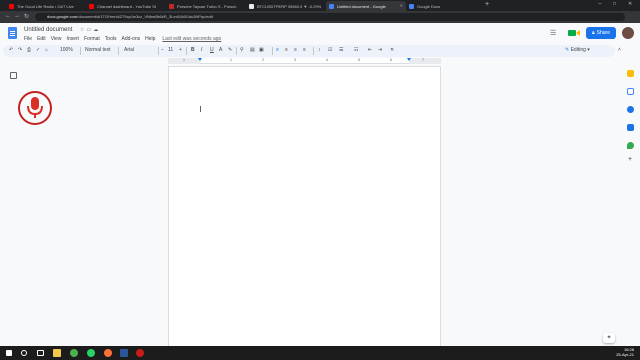 The image size is (640, 360). What do you see at coordinates (193, 50) in the screenshot?
I see `bold-button: B` at bounding box center [193, 50].